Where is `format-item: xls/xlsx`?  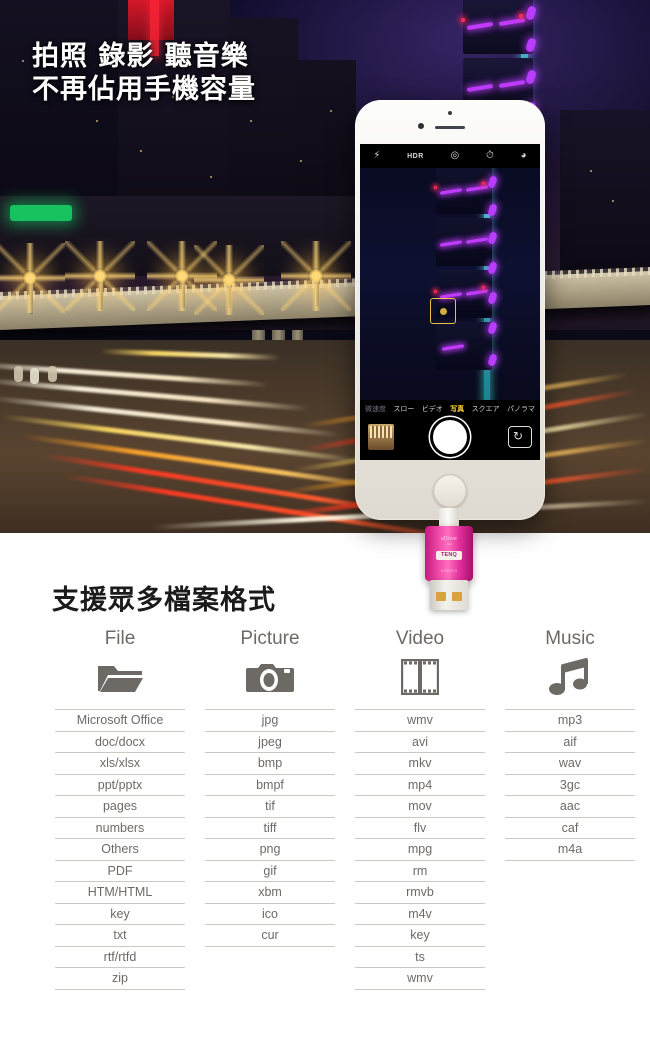
format-item: xls/xlsx is located at coordinates (120, 764).